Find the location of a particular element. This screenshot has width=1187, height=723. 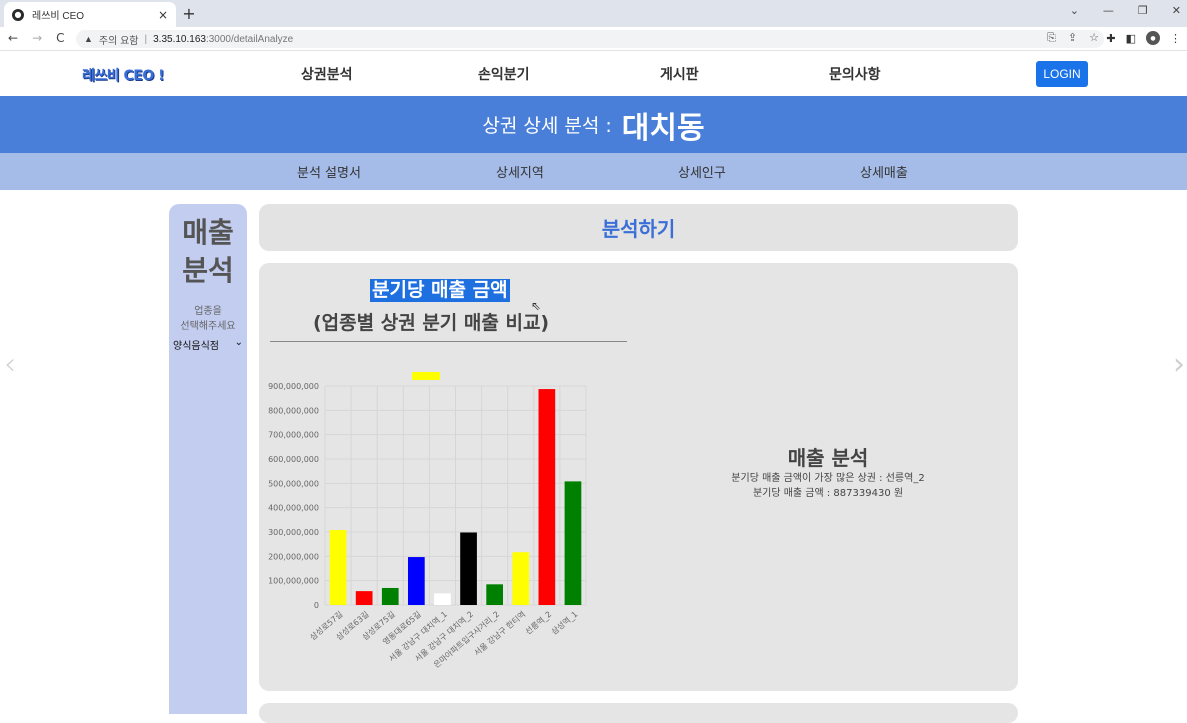

share-icon: ⇪ is located at coordinates (1072, 38).